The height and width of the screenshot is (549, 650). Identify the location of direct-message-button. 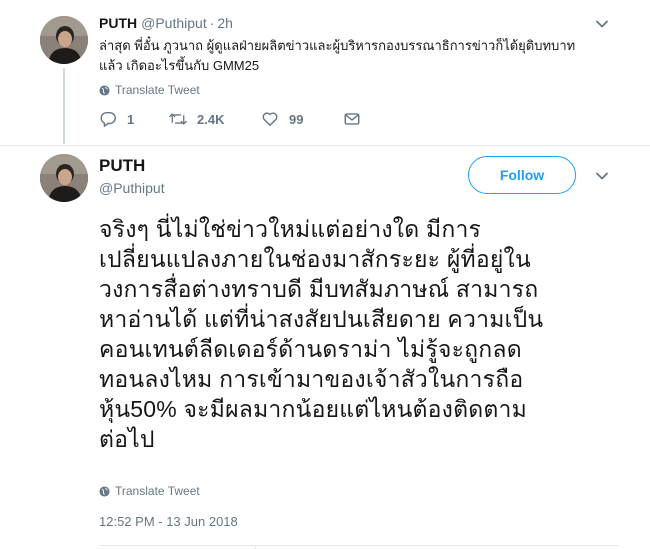
(352, 119).